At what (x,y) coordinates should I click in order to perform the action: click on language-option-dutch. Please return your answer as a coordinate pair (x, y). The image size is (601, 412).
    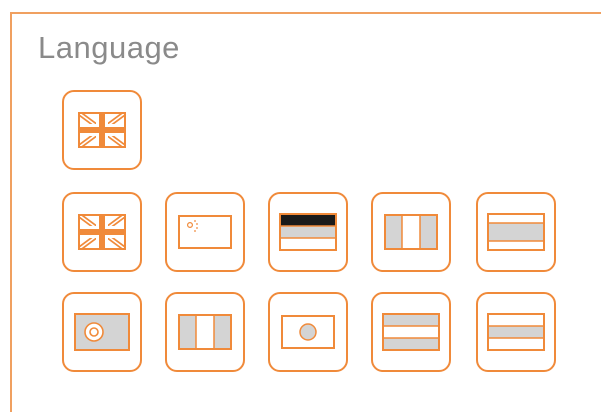
    Looking at the image, I should click on (411, 332).